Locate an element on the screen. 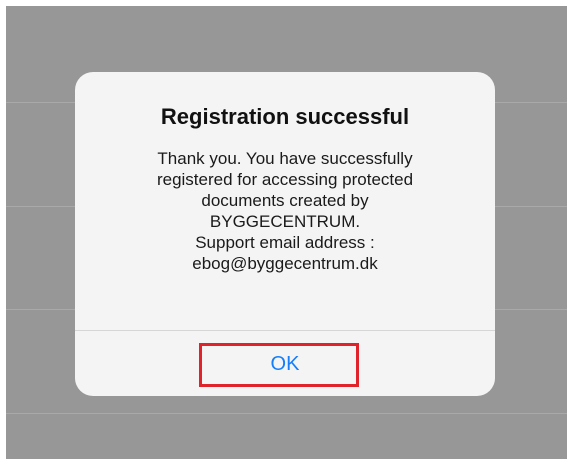 The height and width of the screenshot is (466, 573). alert-message-line: BYGGECENTRUM. is located at coordinates (285, 221).